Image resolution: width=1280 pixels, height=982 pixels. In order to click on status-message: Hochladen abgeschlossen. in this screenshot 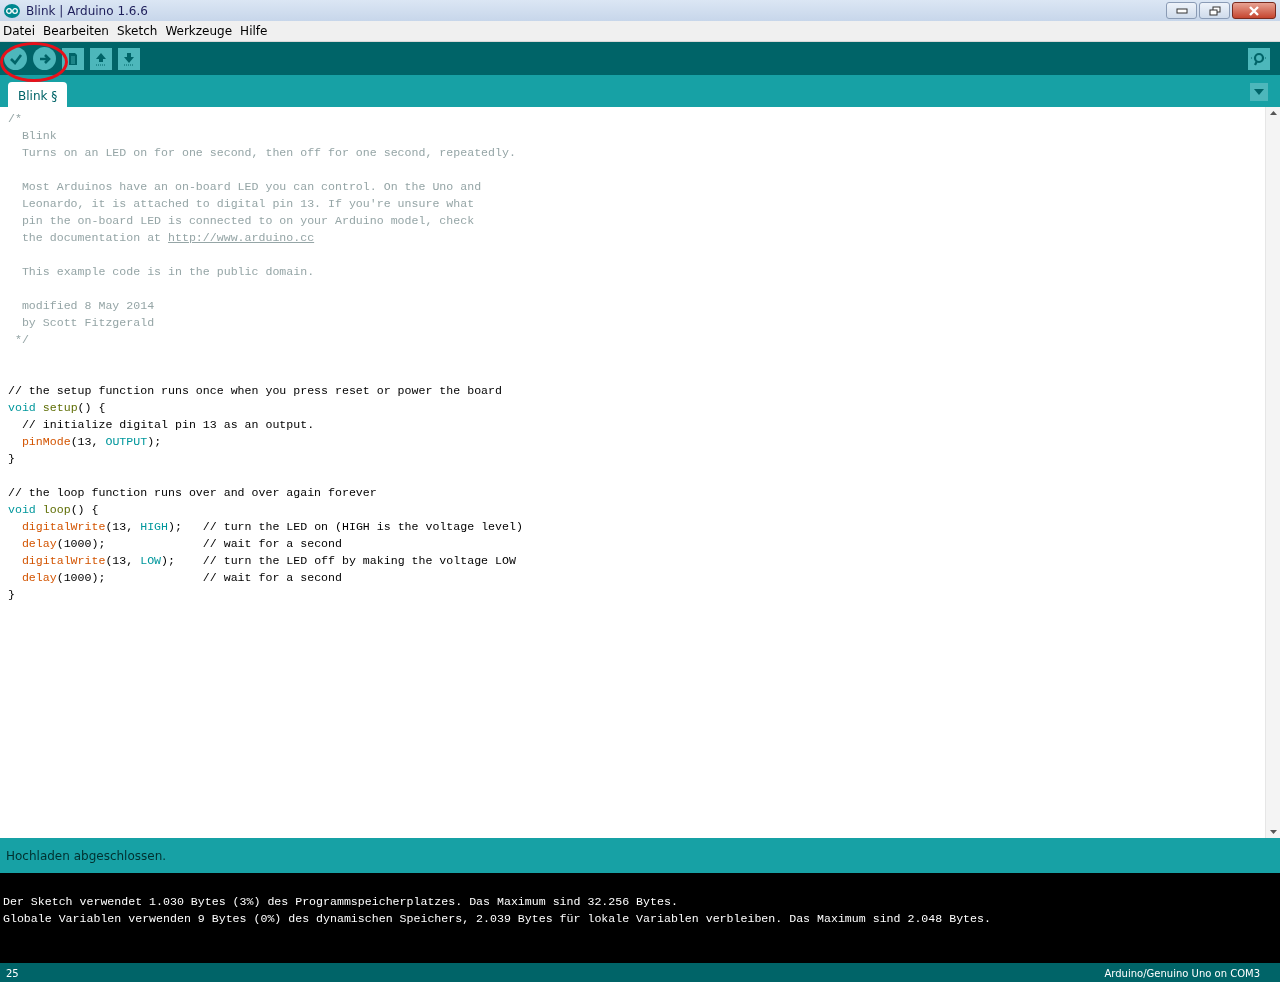, I will do `click(86, 856)`.